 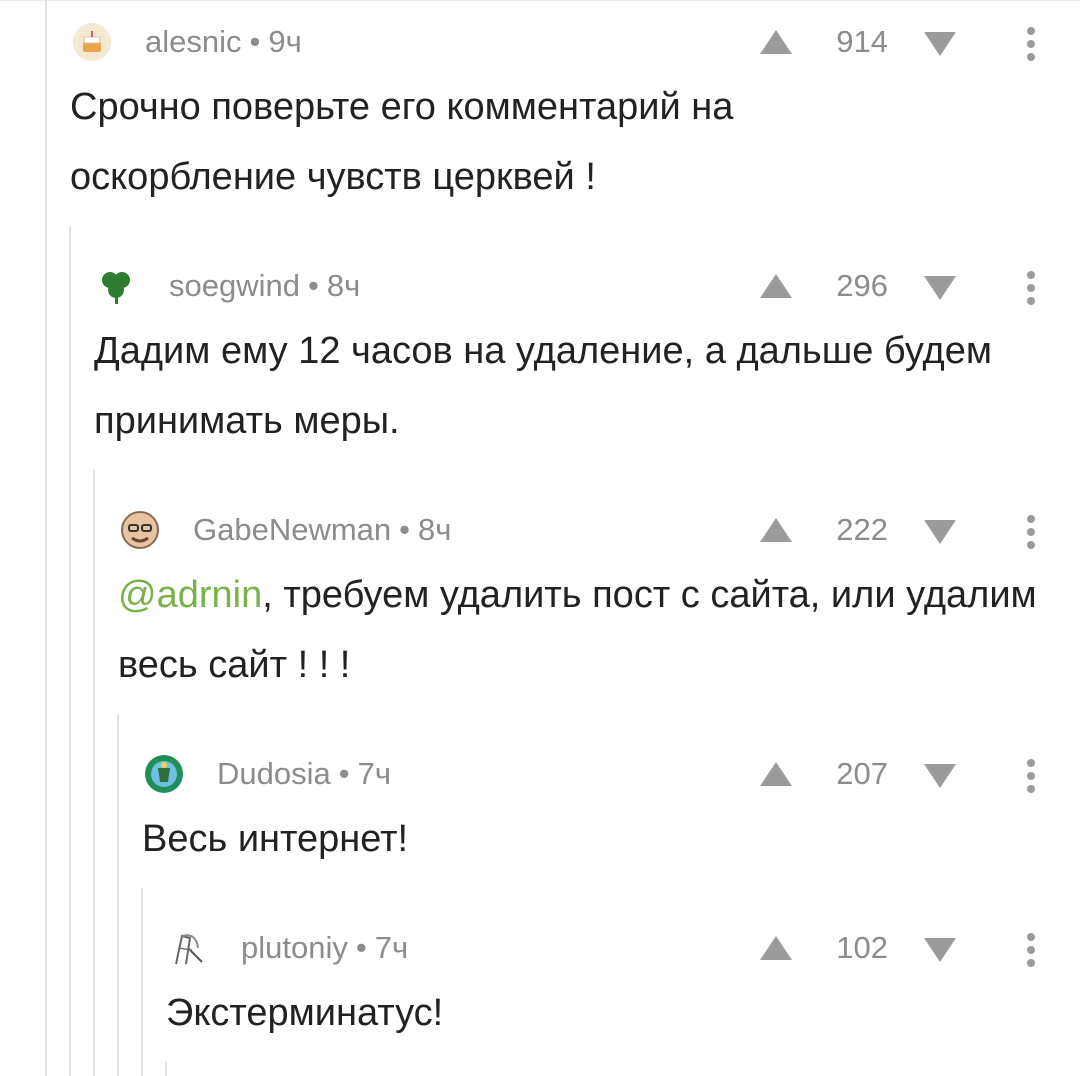 What do you see at coordinates (275, 839) in the screenshot?
I see `comment-text: Весь интернет!` at bounding box center [275, 839].